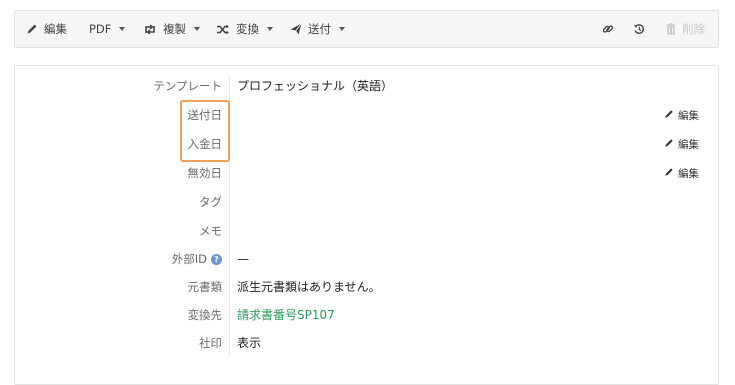  Describe the element at coordinates (150, 29) in the screenshot. I see `retweet-icon` at that location.